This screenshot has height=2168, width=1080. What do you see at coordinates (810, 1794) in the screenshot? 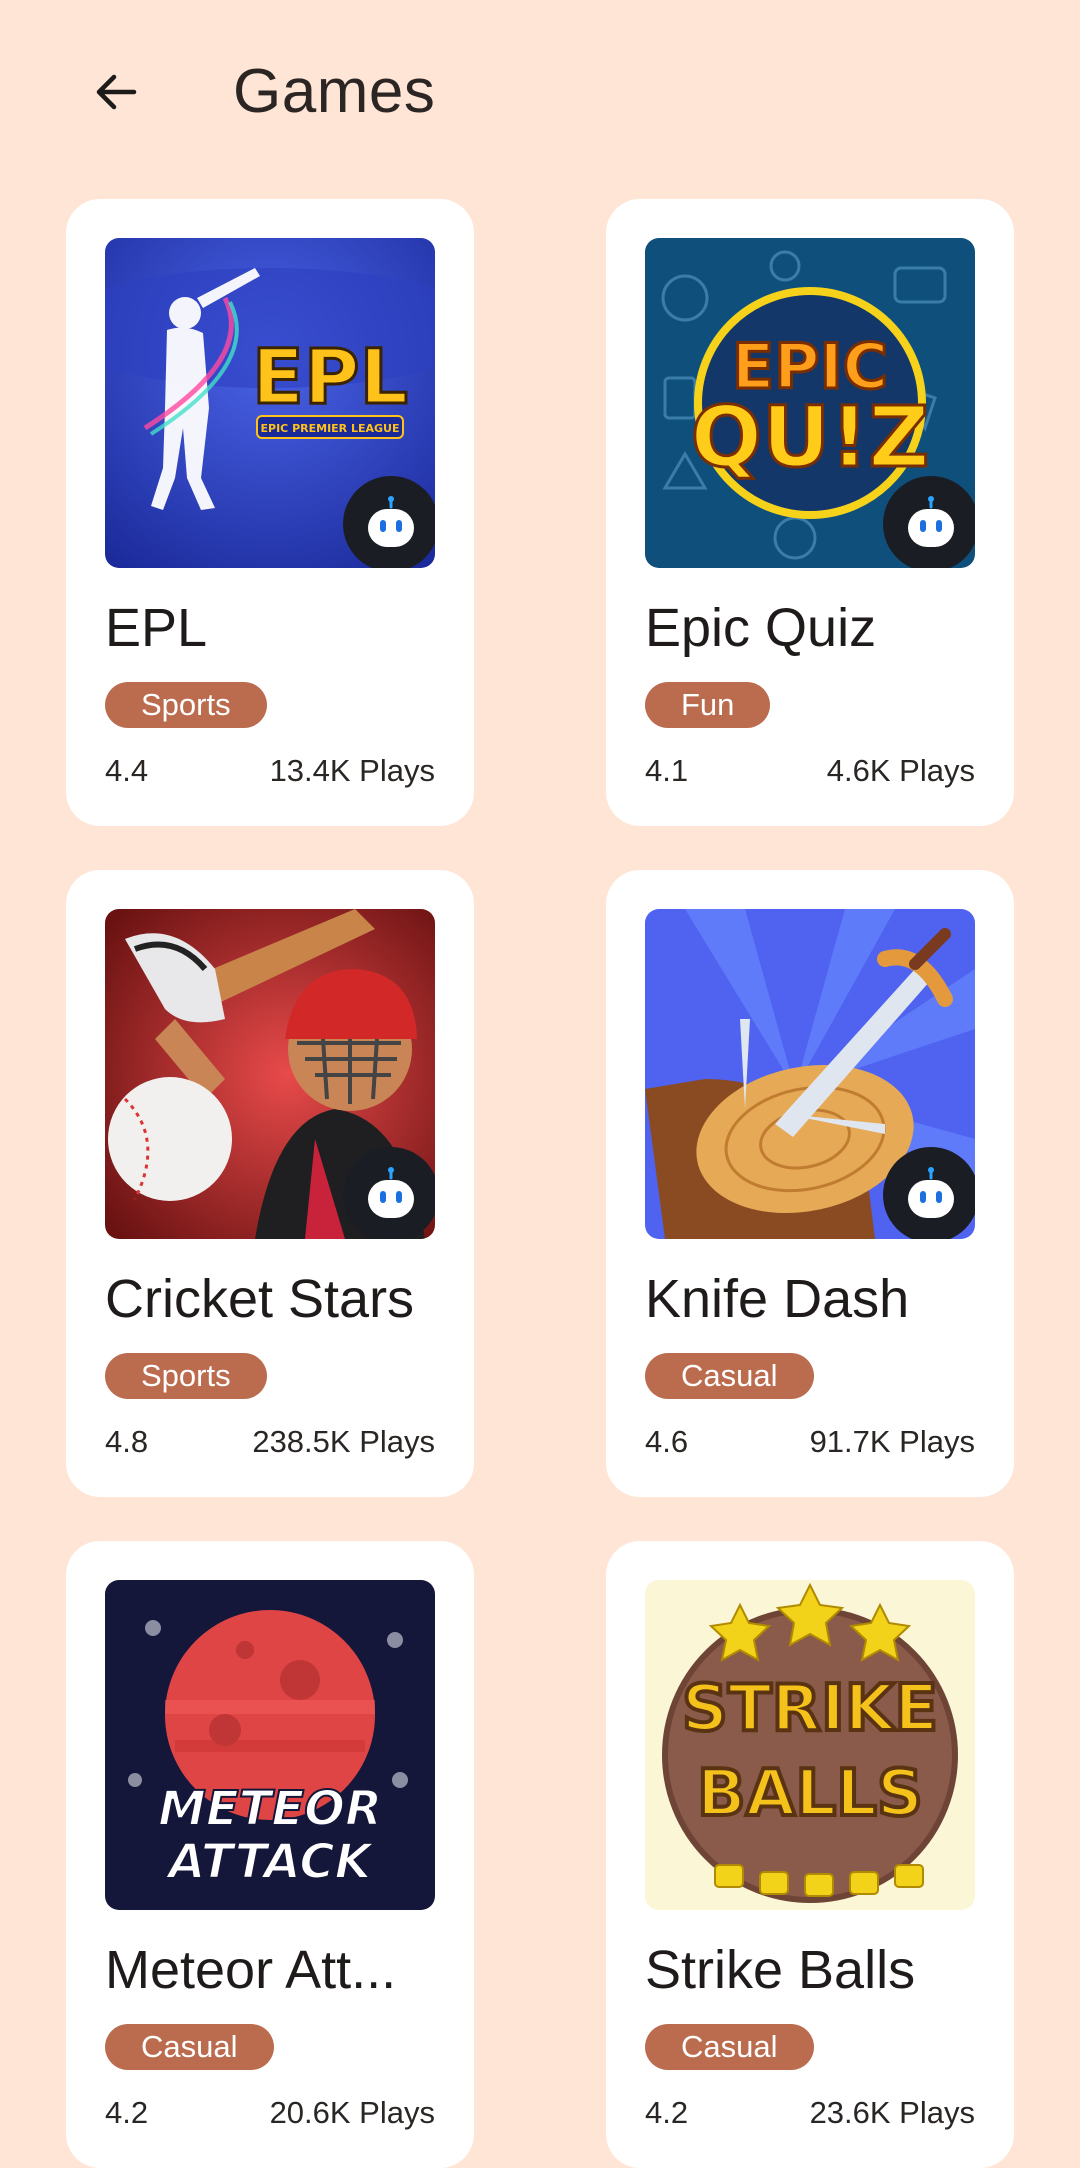
I see `strike-logo-subtext: BALLS` at bounding box center [810, 1794].